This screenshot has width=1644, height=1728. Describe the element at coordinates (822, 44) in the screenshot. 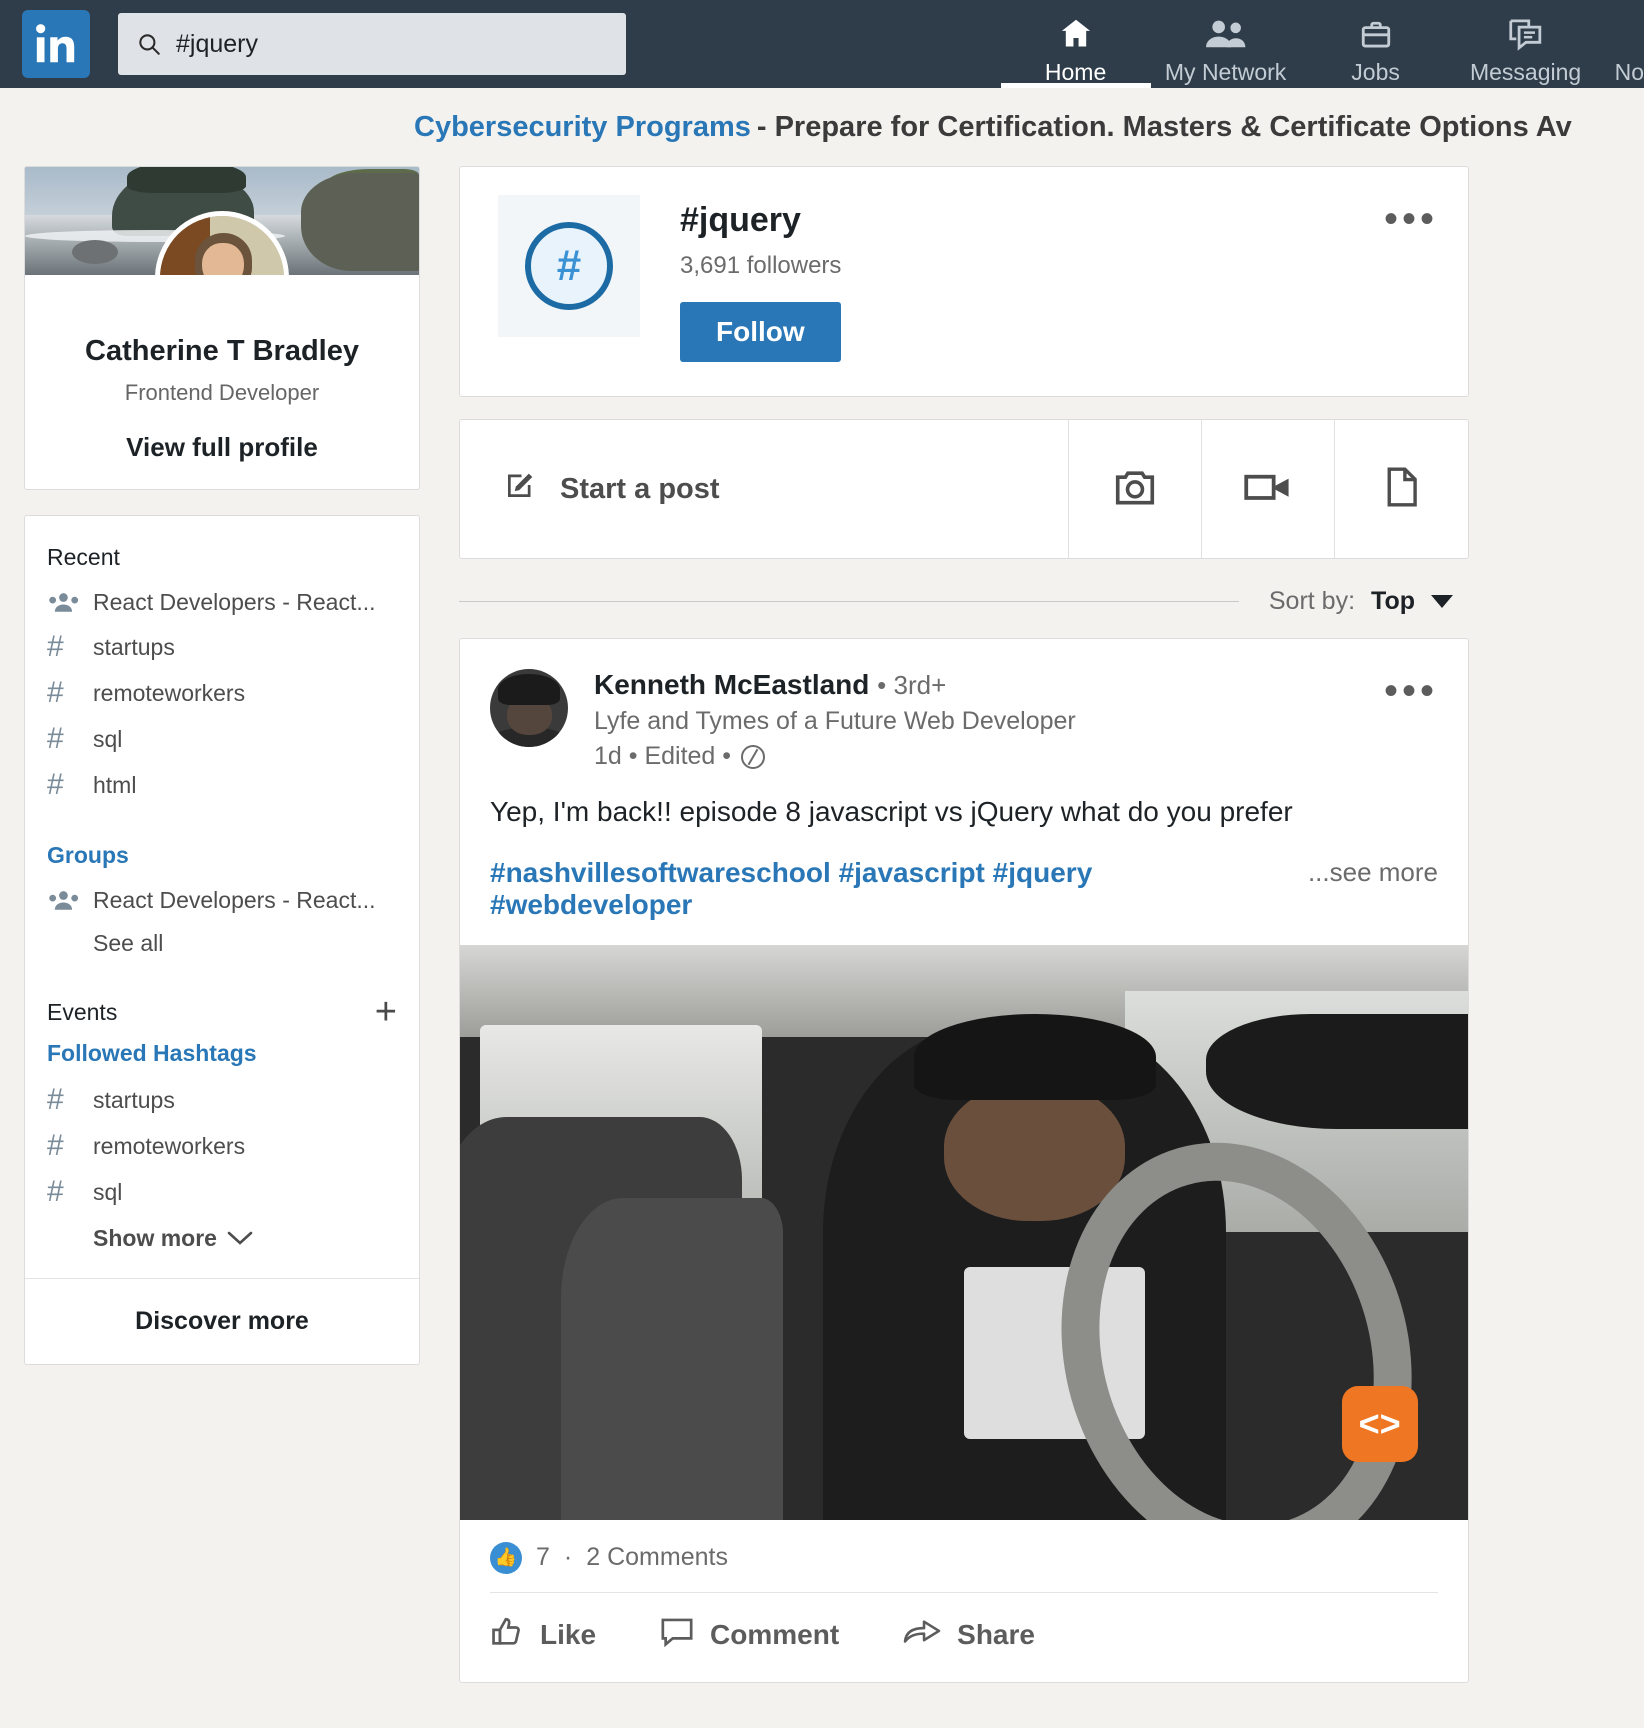

I see `top-navigation-bar: Home My Network Jobs` at that location.